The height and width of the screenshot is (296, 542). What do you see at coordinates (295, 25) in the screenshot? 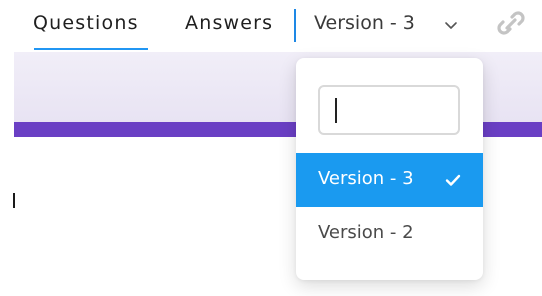
I see `tab-divider` at bounding box center [295, 25].